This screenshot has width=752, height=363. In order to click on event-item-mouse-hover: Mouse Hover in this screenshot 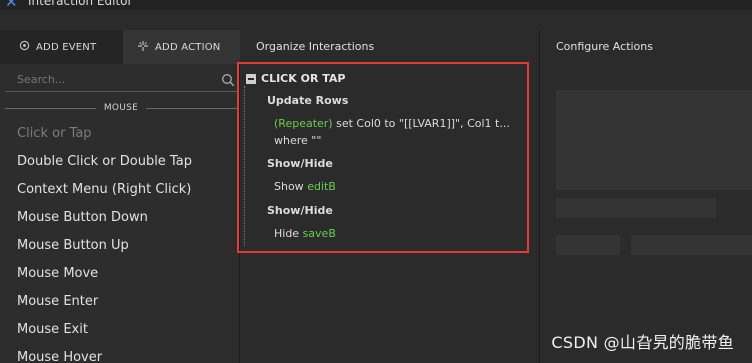, I will do `click(120, 353)`.